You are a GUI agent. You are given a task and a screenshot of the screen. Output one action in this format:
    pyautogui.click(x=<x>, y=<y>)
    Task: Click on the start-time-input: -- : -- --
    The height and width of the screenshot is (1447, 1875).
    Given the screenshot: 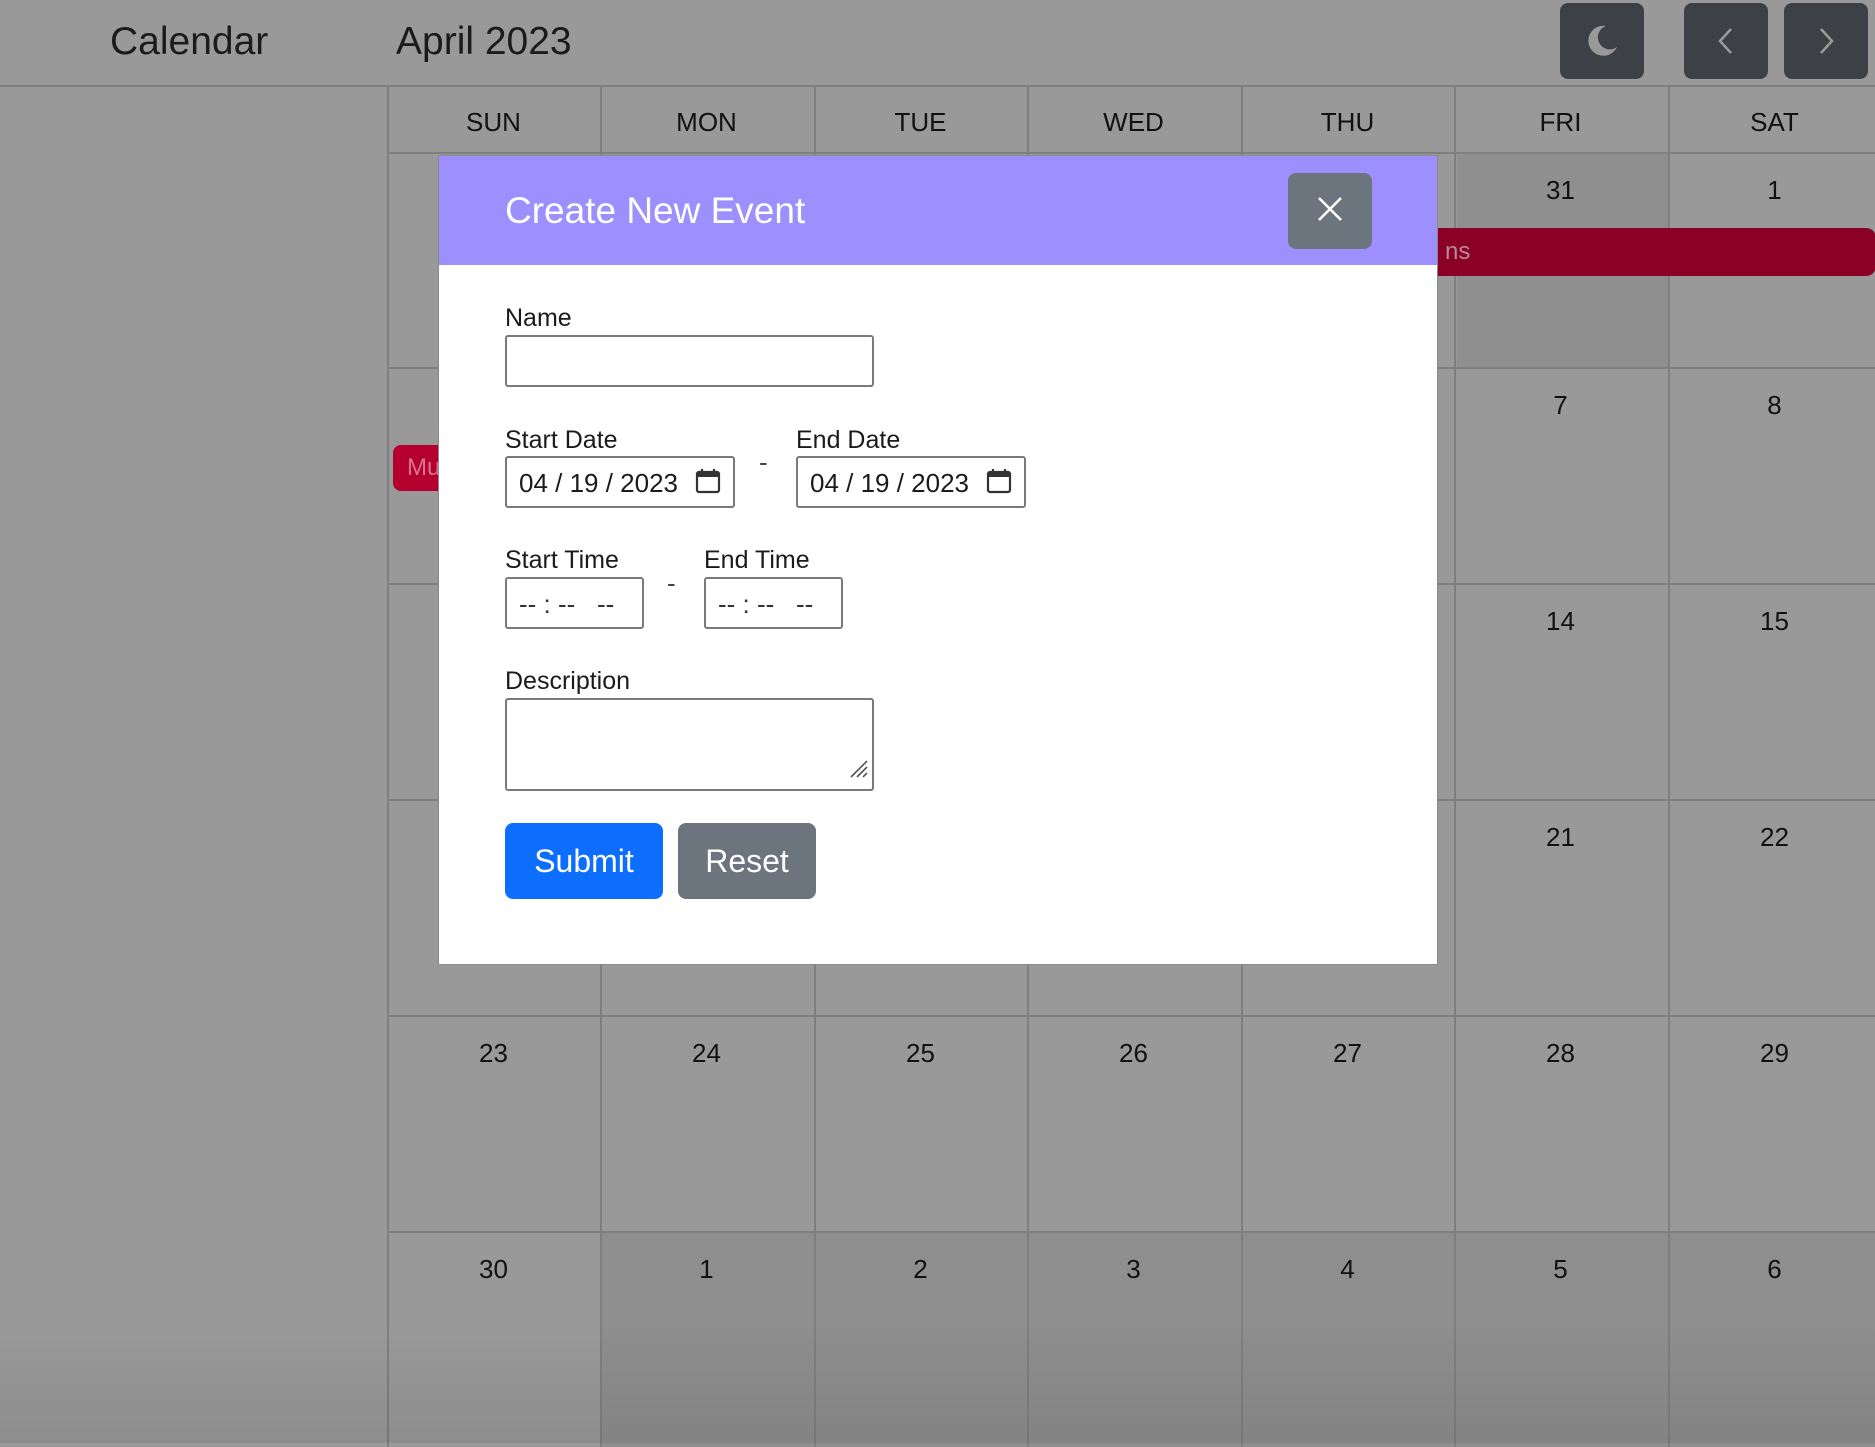 What is the action you would take?
    pyautogui.click(x=574, y=603)
    